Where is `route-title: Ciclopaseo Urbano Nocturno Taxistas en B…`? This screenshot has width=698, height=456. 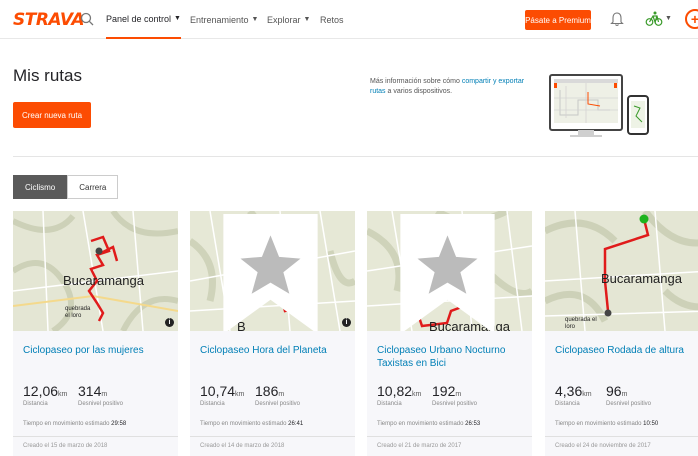 route-title: Ciclopaseo Urbano Nocturno Taxistas en B… is located at coordinates (452, 357).